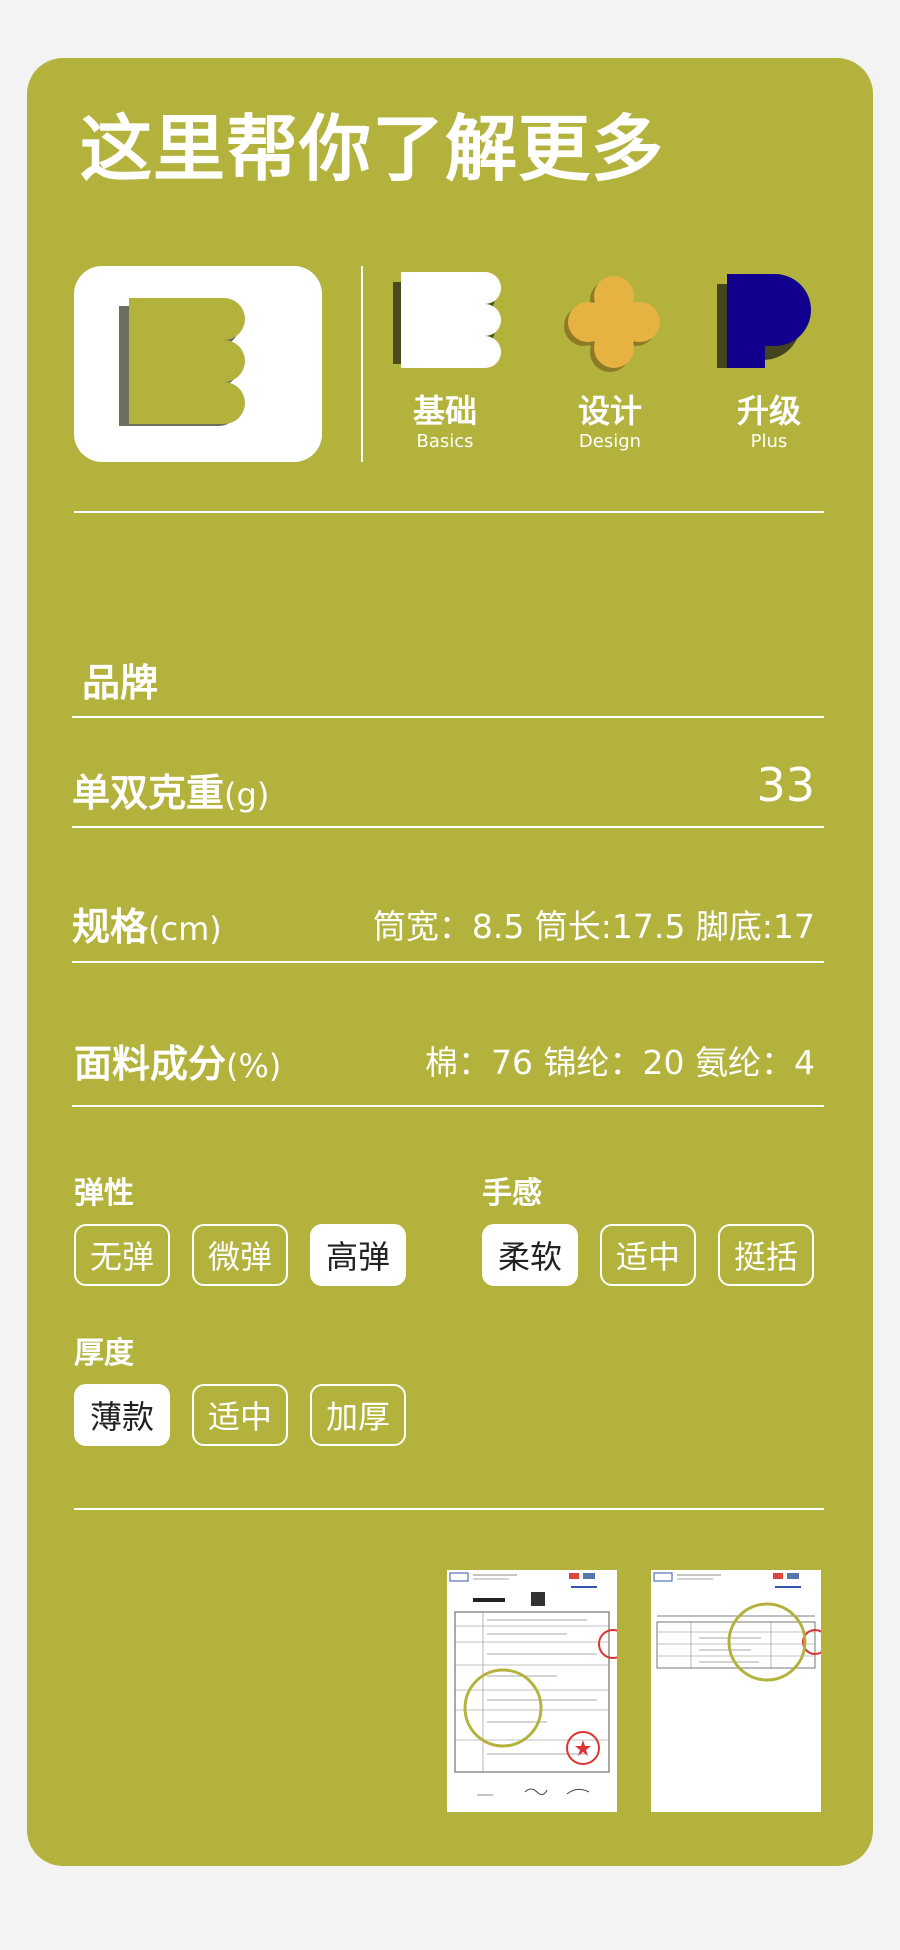  I want to click on spec-label: 规格(cm), so click(147, 923).